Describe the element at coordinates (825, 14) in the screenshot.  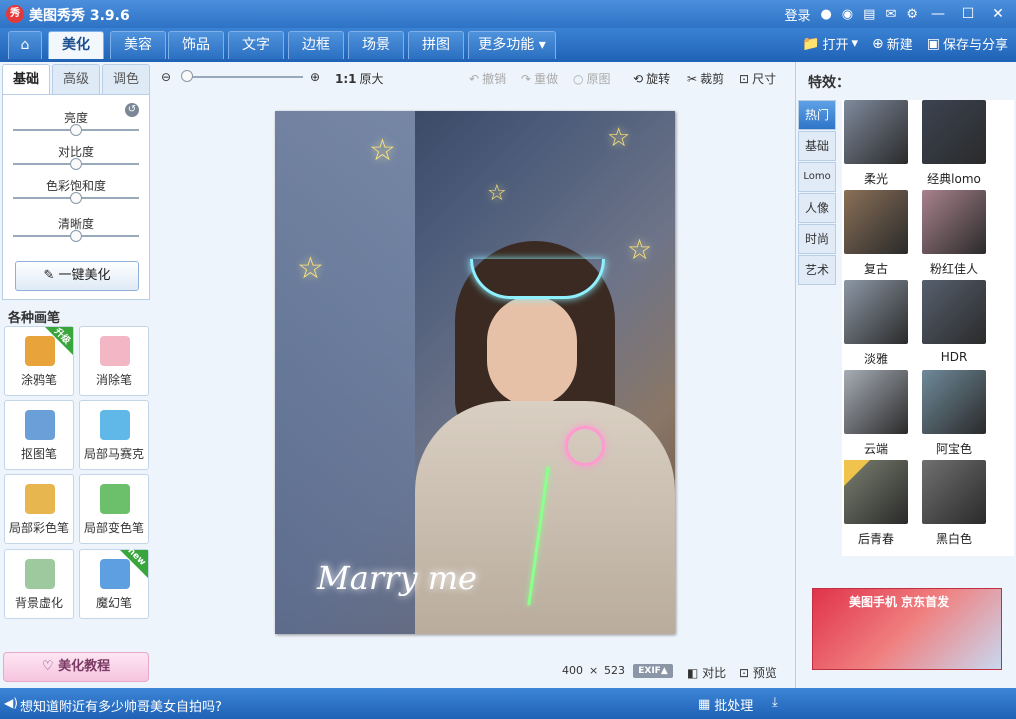
I see `qq-icon: ●` at that location.